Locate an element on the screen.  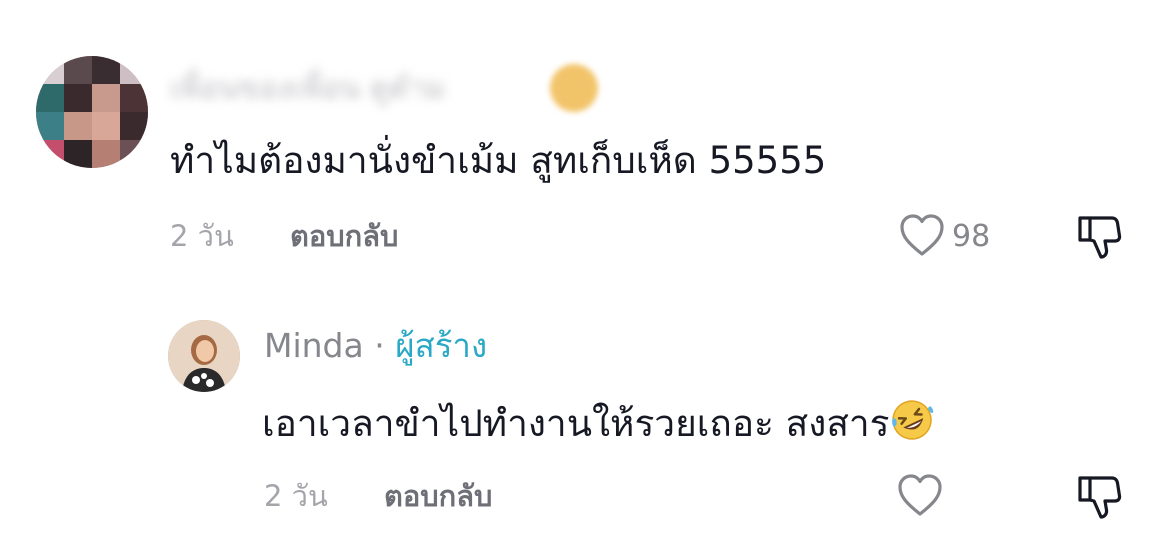
comment-text: ทำไมต้องมานั่งขำเม้ม สูทเก็บเห็ด 55555 is located at coordinates (498, 160).